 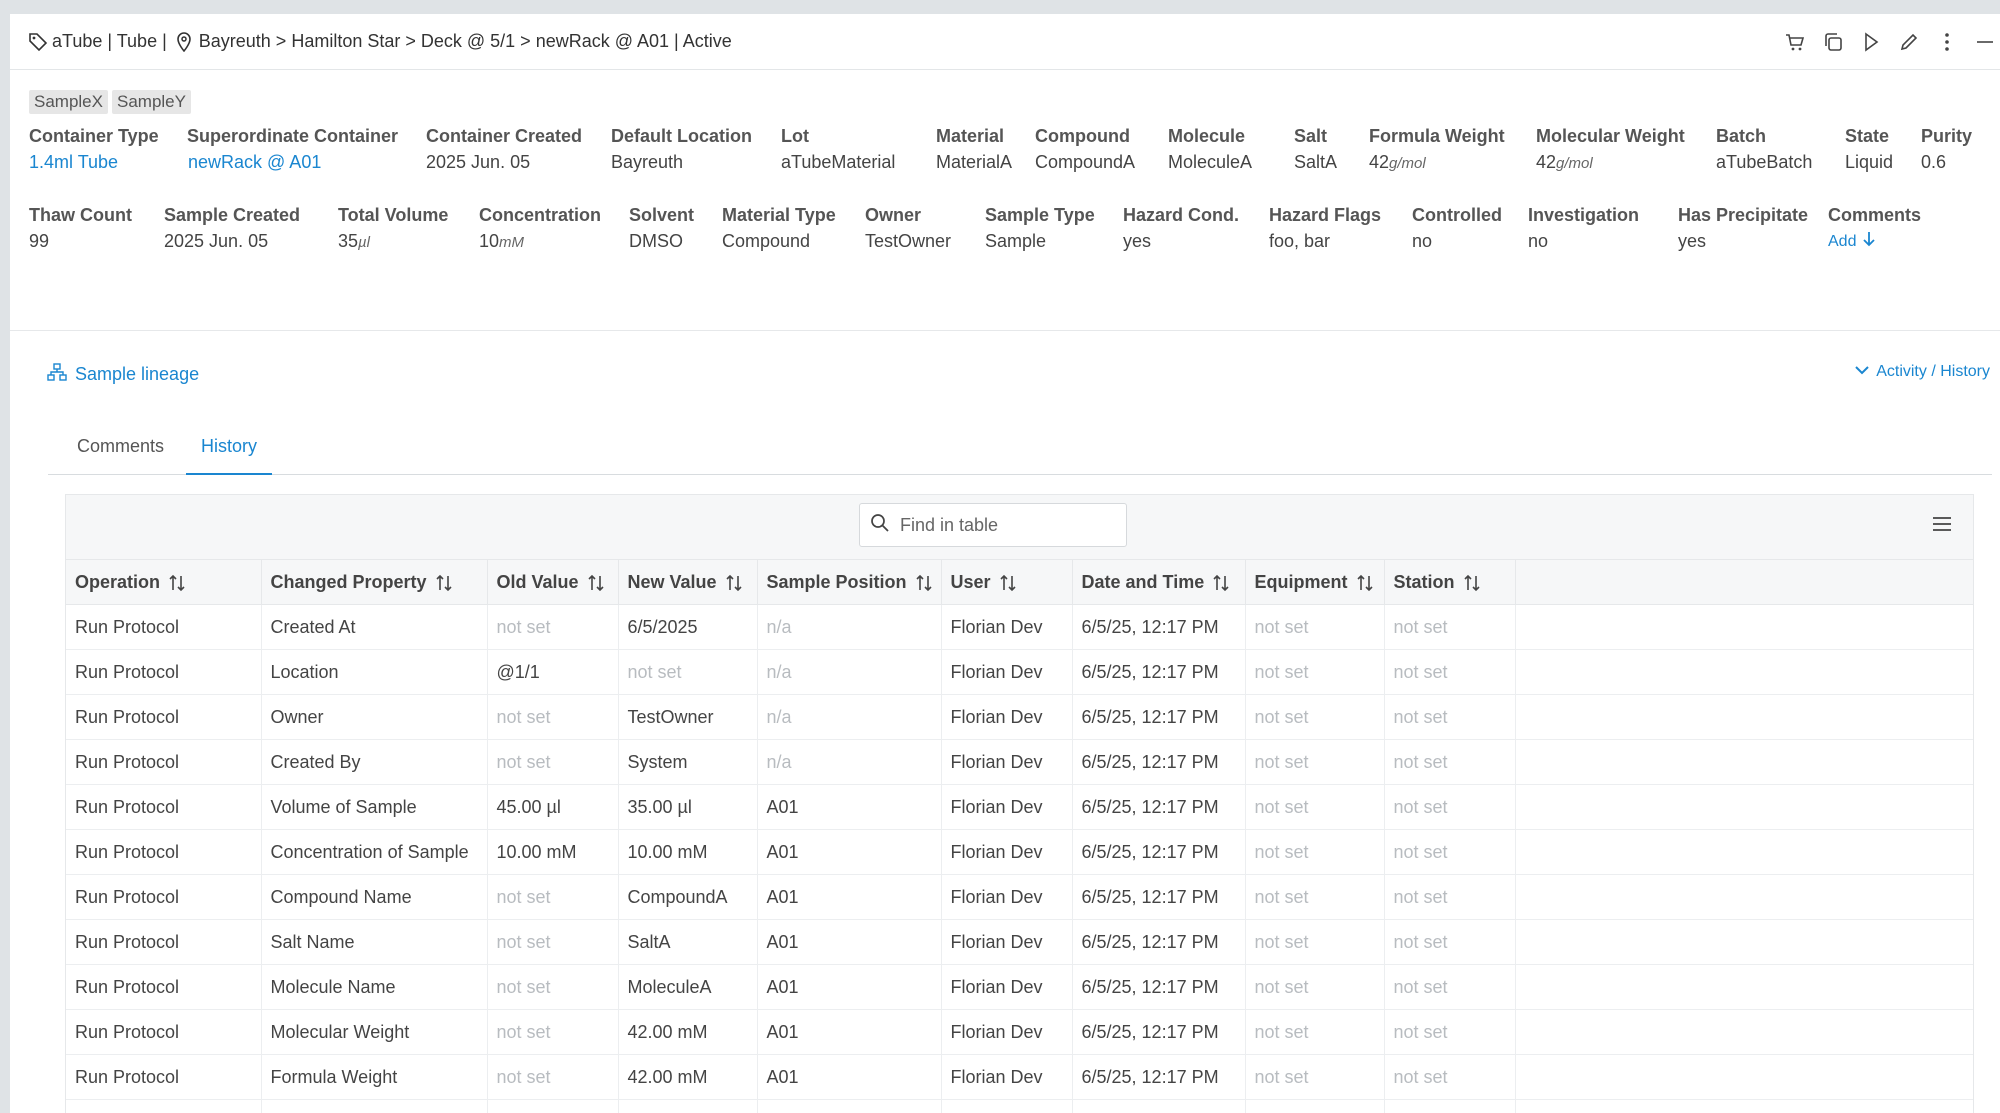 What do you see at coordinates (374, 762) in the screenshot?
I see `table-cell: Created By` at bounding box center [374, 762].